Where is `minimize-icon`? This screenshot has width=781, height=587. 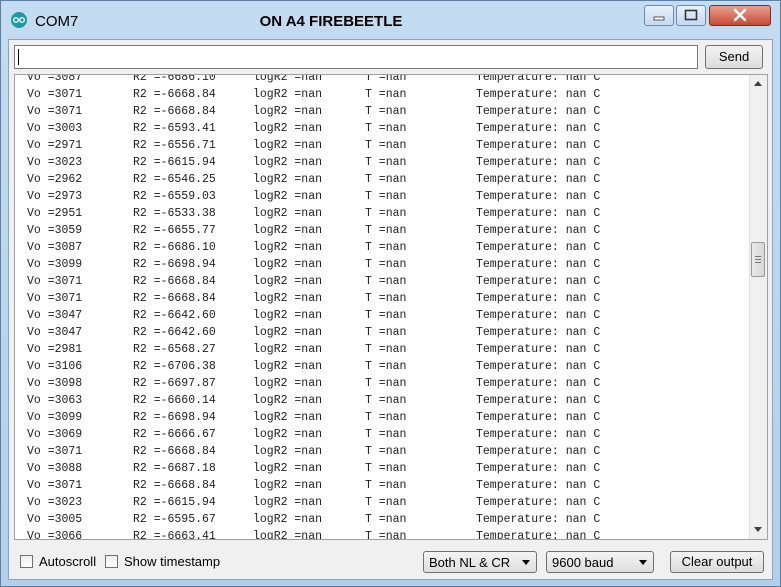 minimize-icon is located at coordinates (659, 18).